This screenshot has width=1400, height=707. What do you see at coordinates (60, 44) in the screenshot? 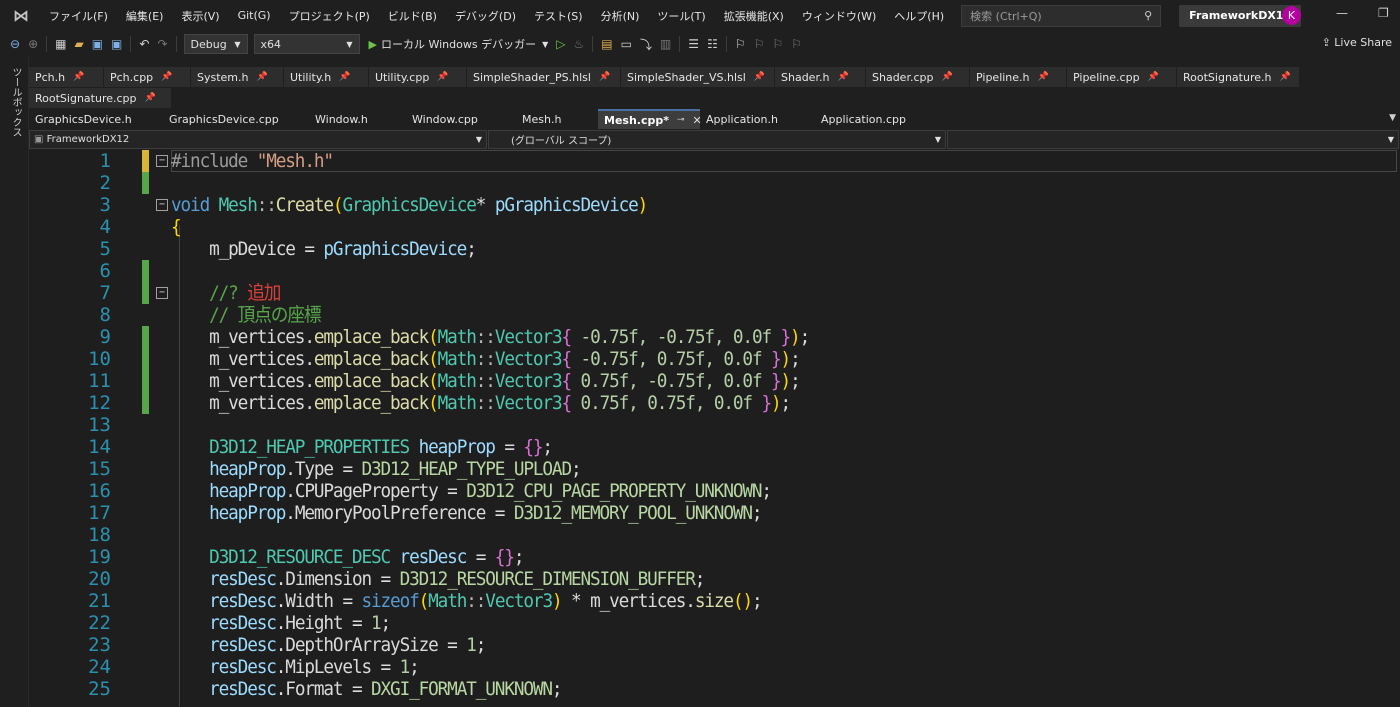
I see `new-project-icon: ▦` at bounding box center [60, 44].